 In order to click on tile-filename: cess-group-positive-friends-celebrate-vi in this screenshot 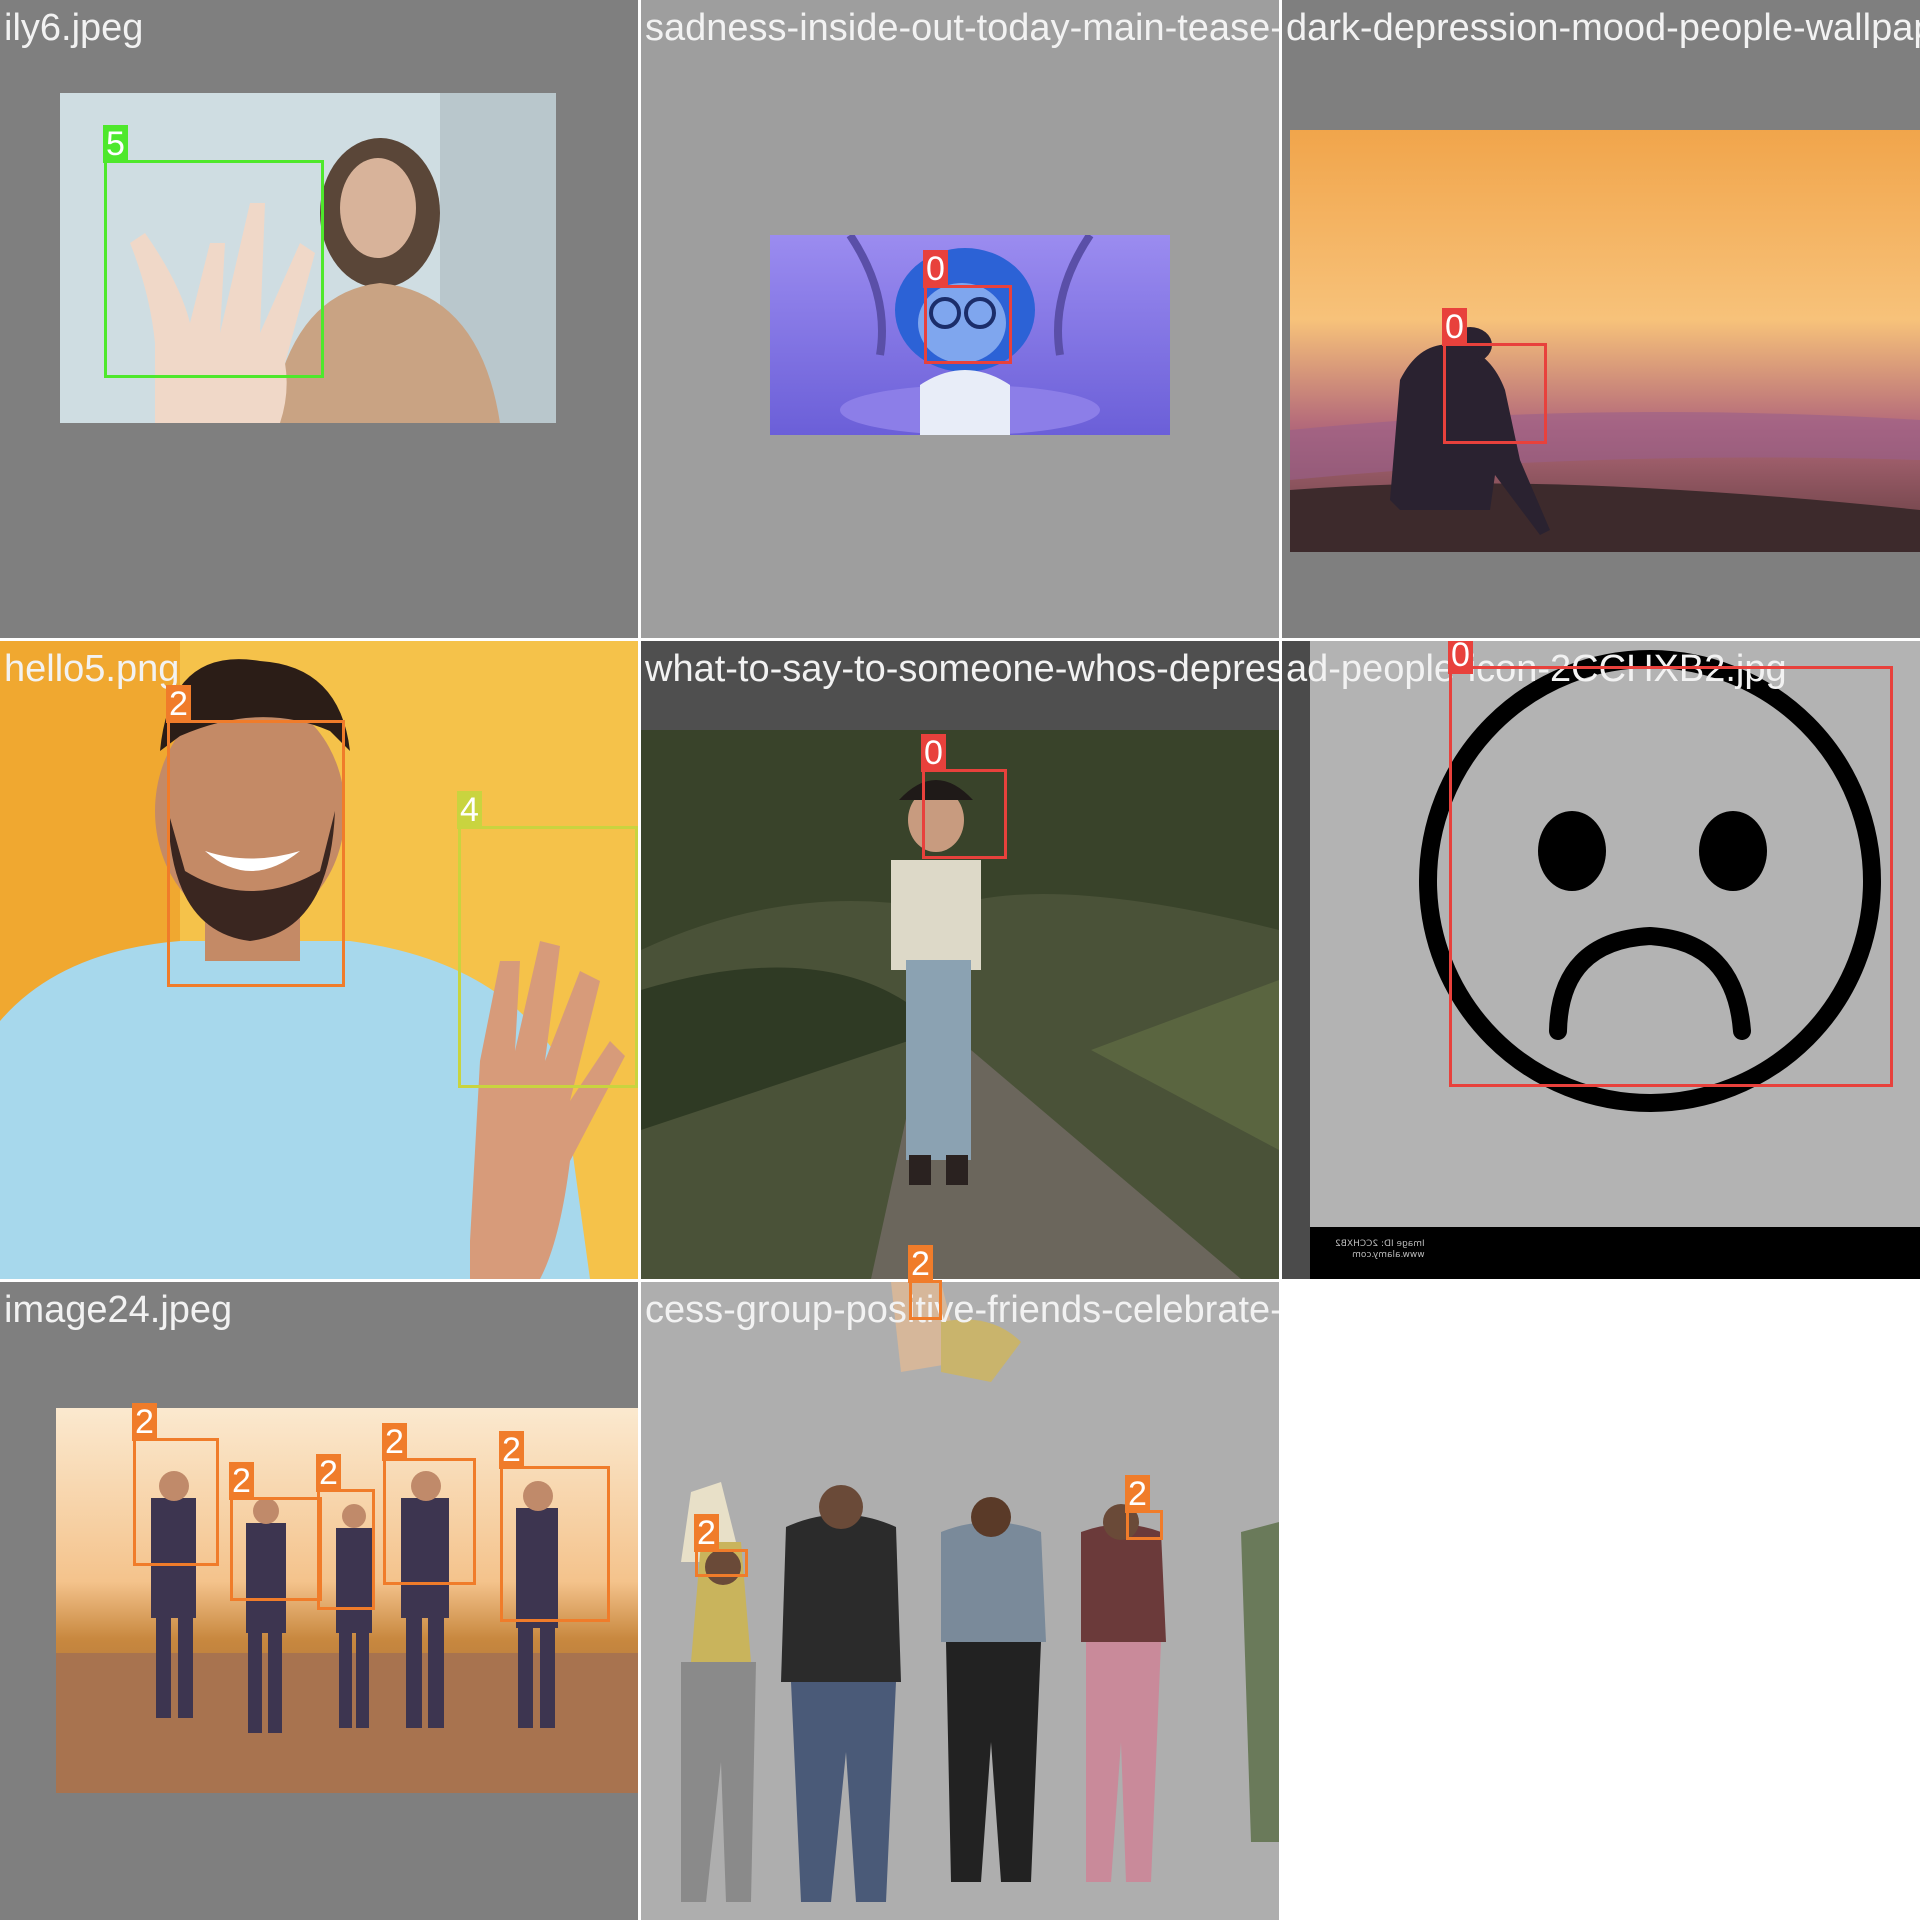, I will do `click(962, 1310)`.